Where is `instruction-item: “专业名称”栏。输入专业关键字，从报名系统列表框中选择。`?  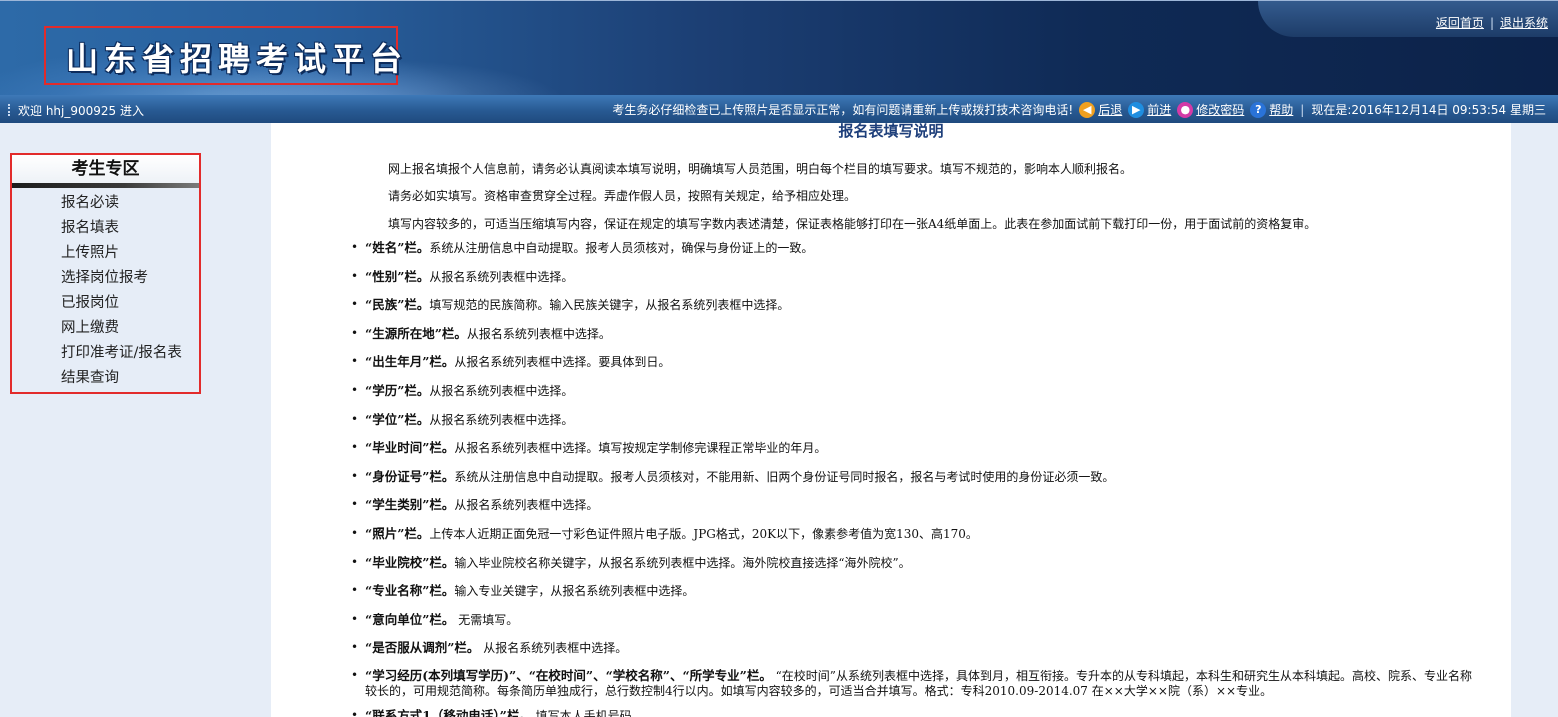
instruction-item: “专业名称”栏。输入专业关键字，从报名系统列表框中选择。 is located at coordinates (916, 591).